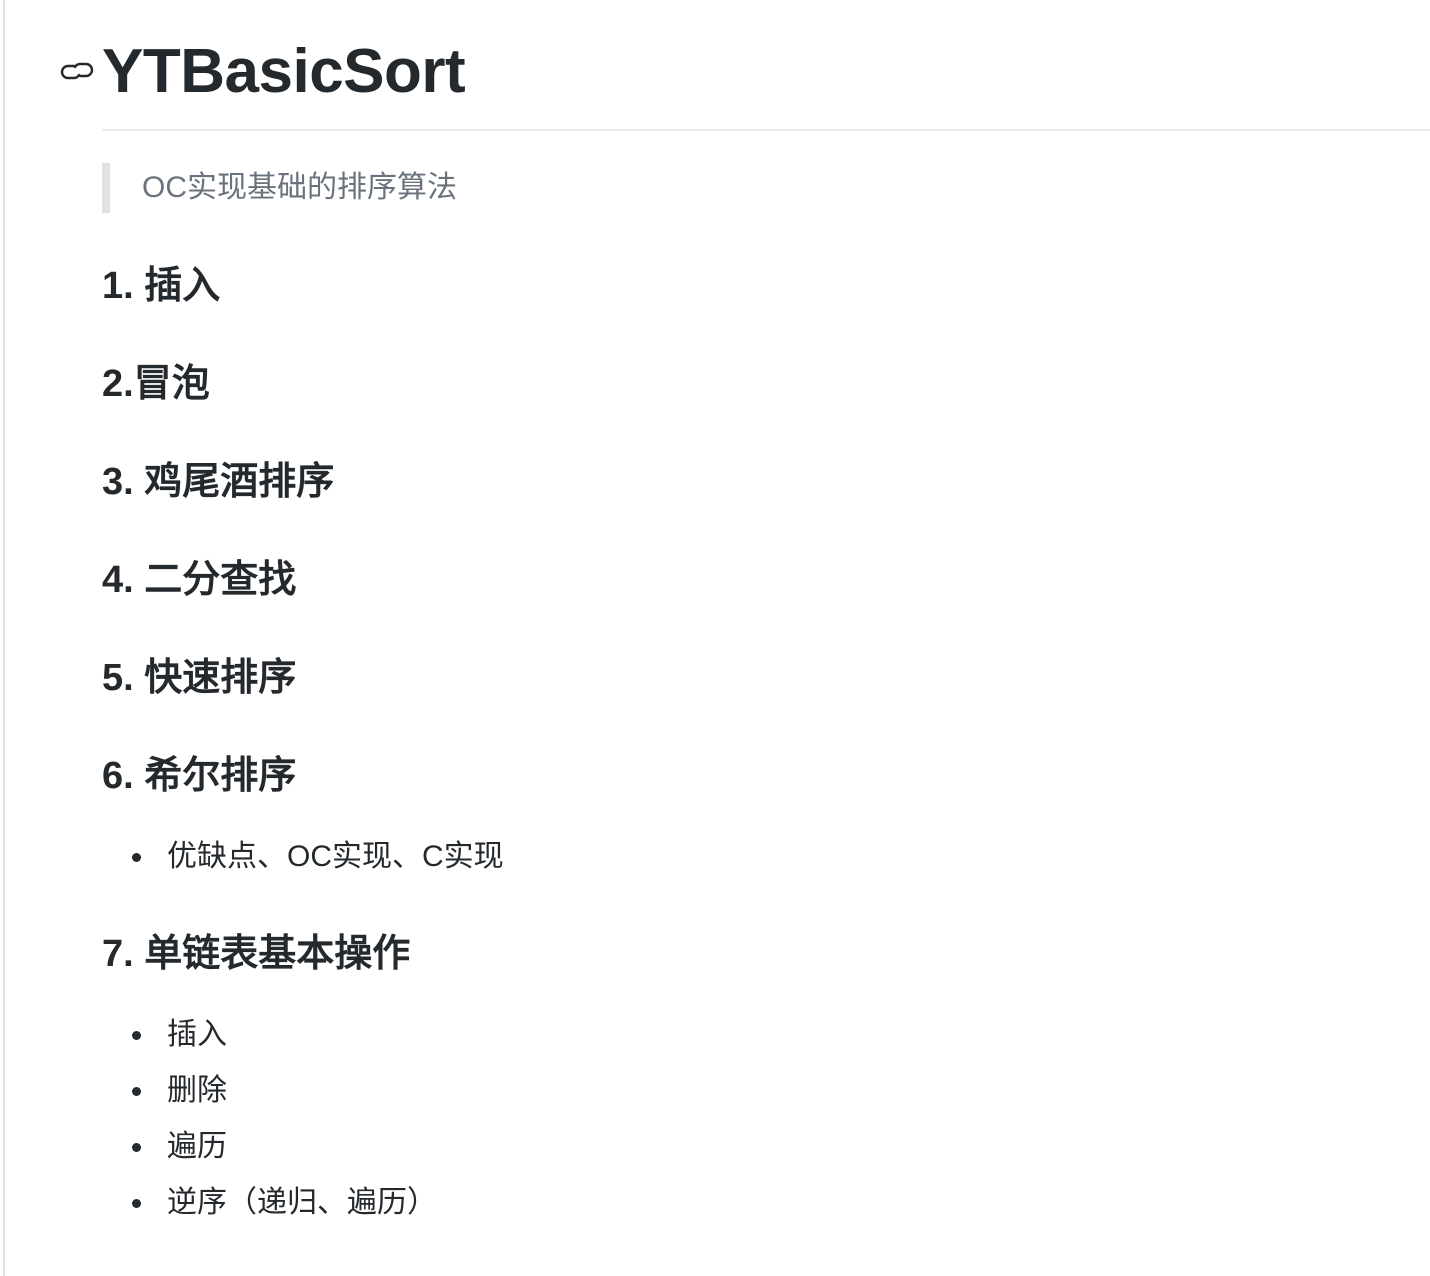 The image size is (1430, 1276). What do you see at coordinates (199, 580) in the screenshot?
I see `heading-binary-search: 4. 二分查找` at bounding box center [199, 580].